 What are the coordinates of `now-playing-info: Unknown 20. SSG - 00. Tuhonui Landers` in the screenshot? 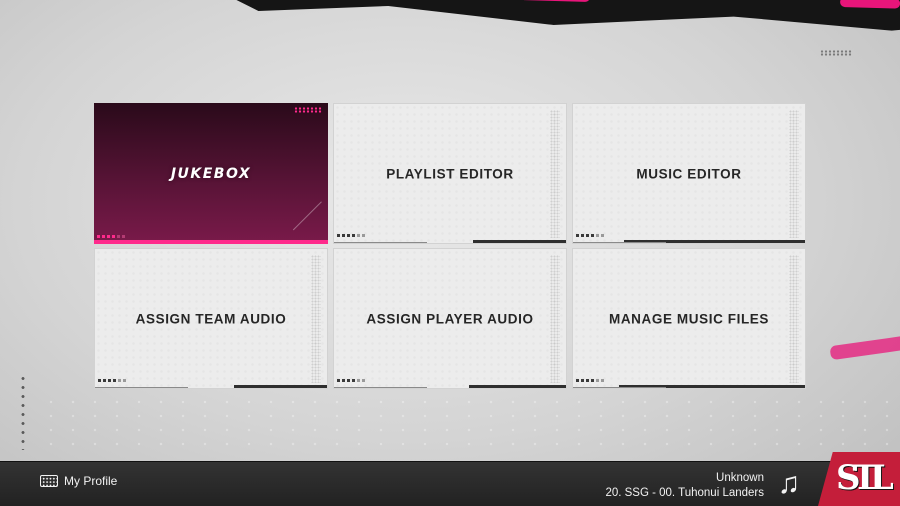 It's located at (684, 486).